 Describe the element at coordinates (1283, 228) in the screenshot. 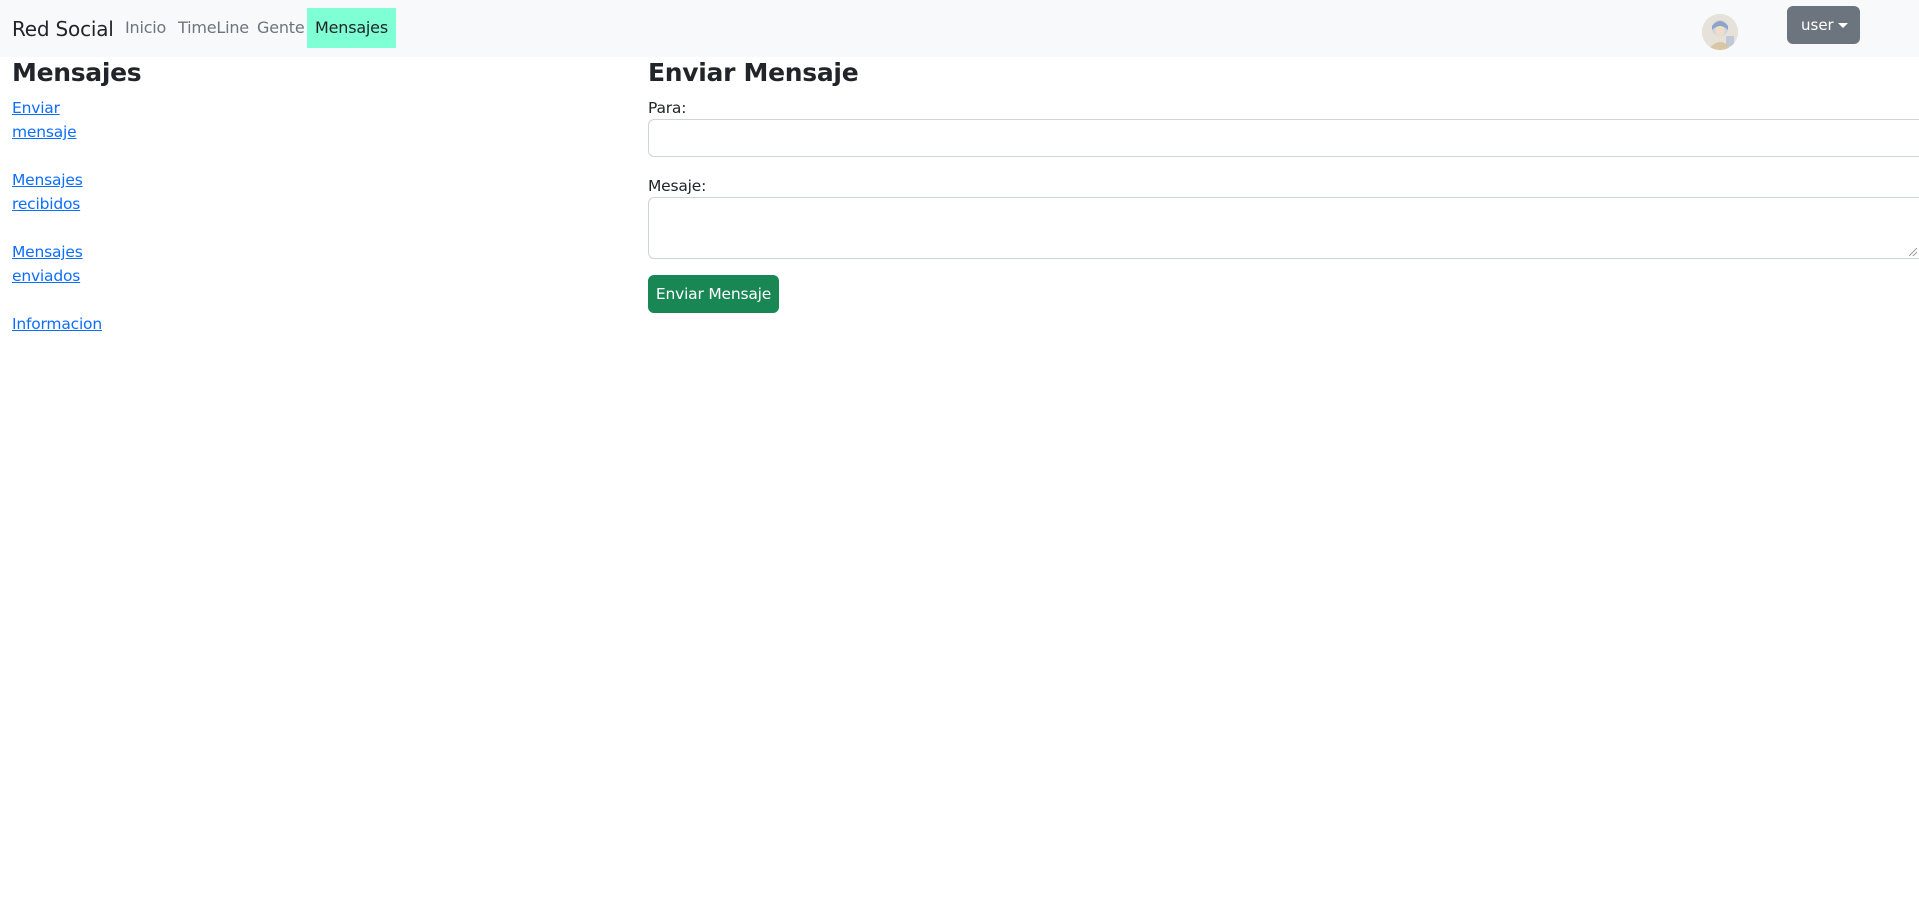

I see `message-textarea` at that location.